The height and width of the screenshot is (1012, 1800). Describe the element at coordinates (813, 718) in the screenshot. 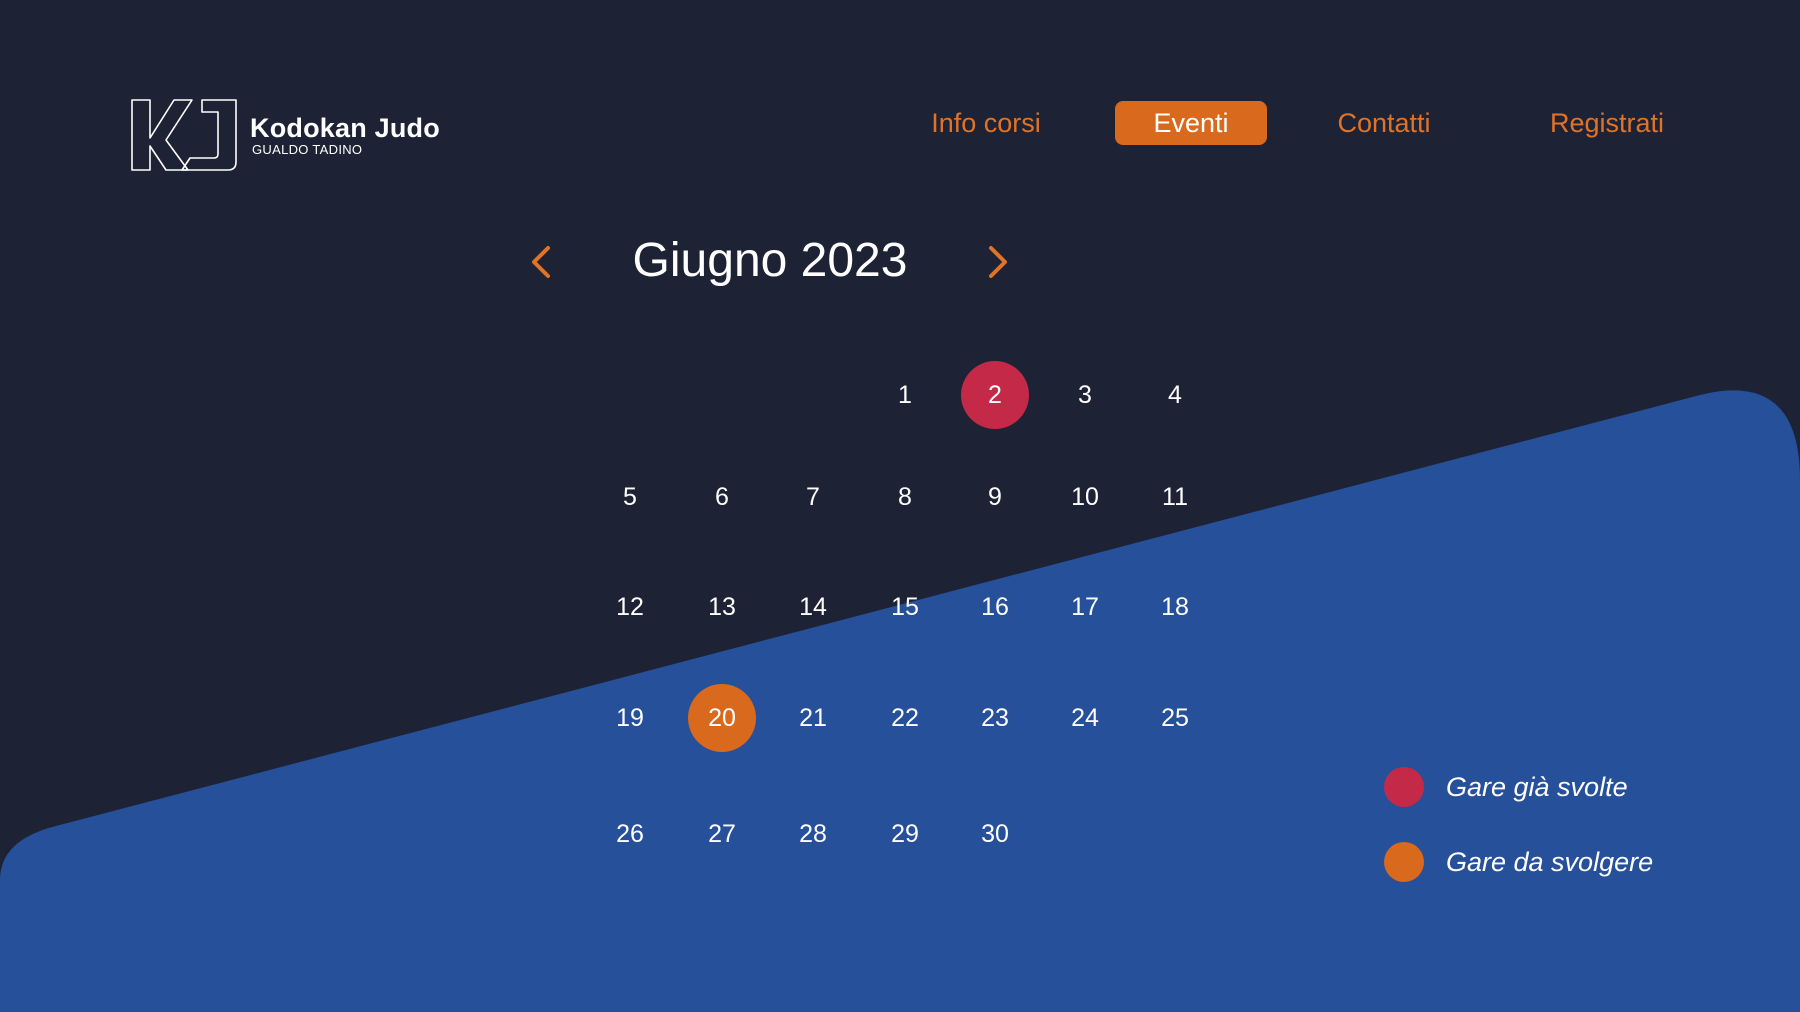

I see `calendar-day: 21` at that location.